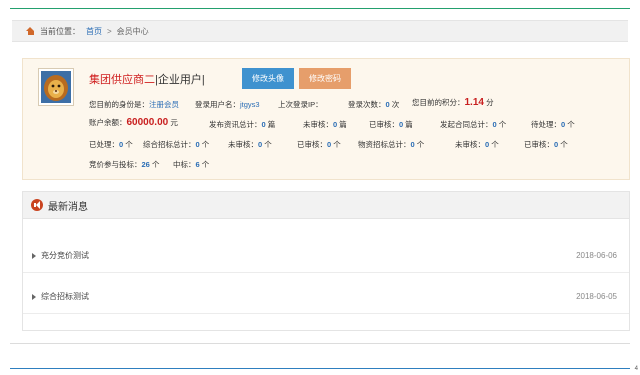 The image size is (640, 375). Describe the element at coordinates (546, 124) in the screenshot. I see `stat-label: 待处理：` at that location.